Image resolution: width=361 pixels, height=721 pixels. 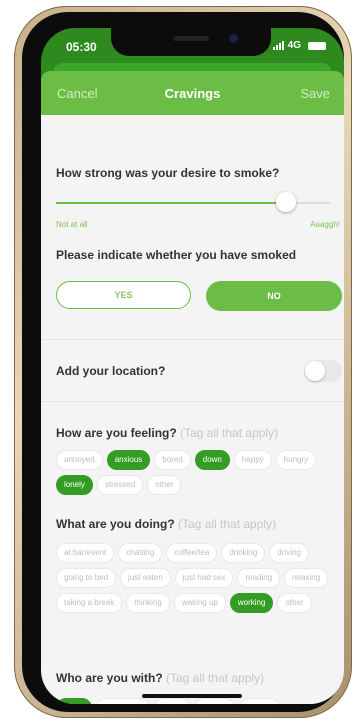 I want to click on network-label: 4G, so click(x=294, y=45).